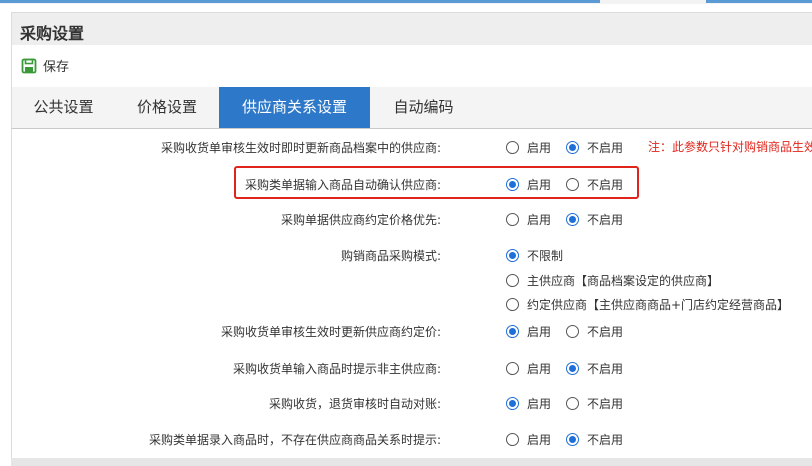 The height and width of the screenshot is (466, 812). I want to click on radio-agreed-supplier: 约定供应商【主供应商商品+门店约定经营商品】, so click(647, 304).